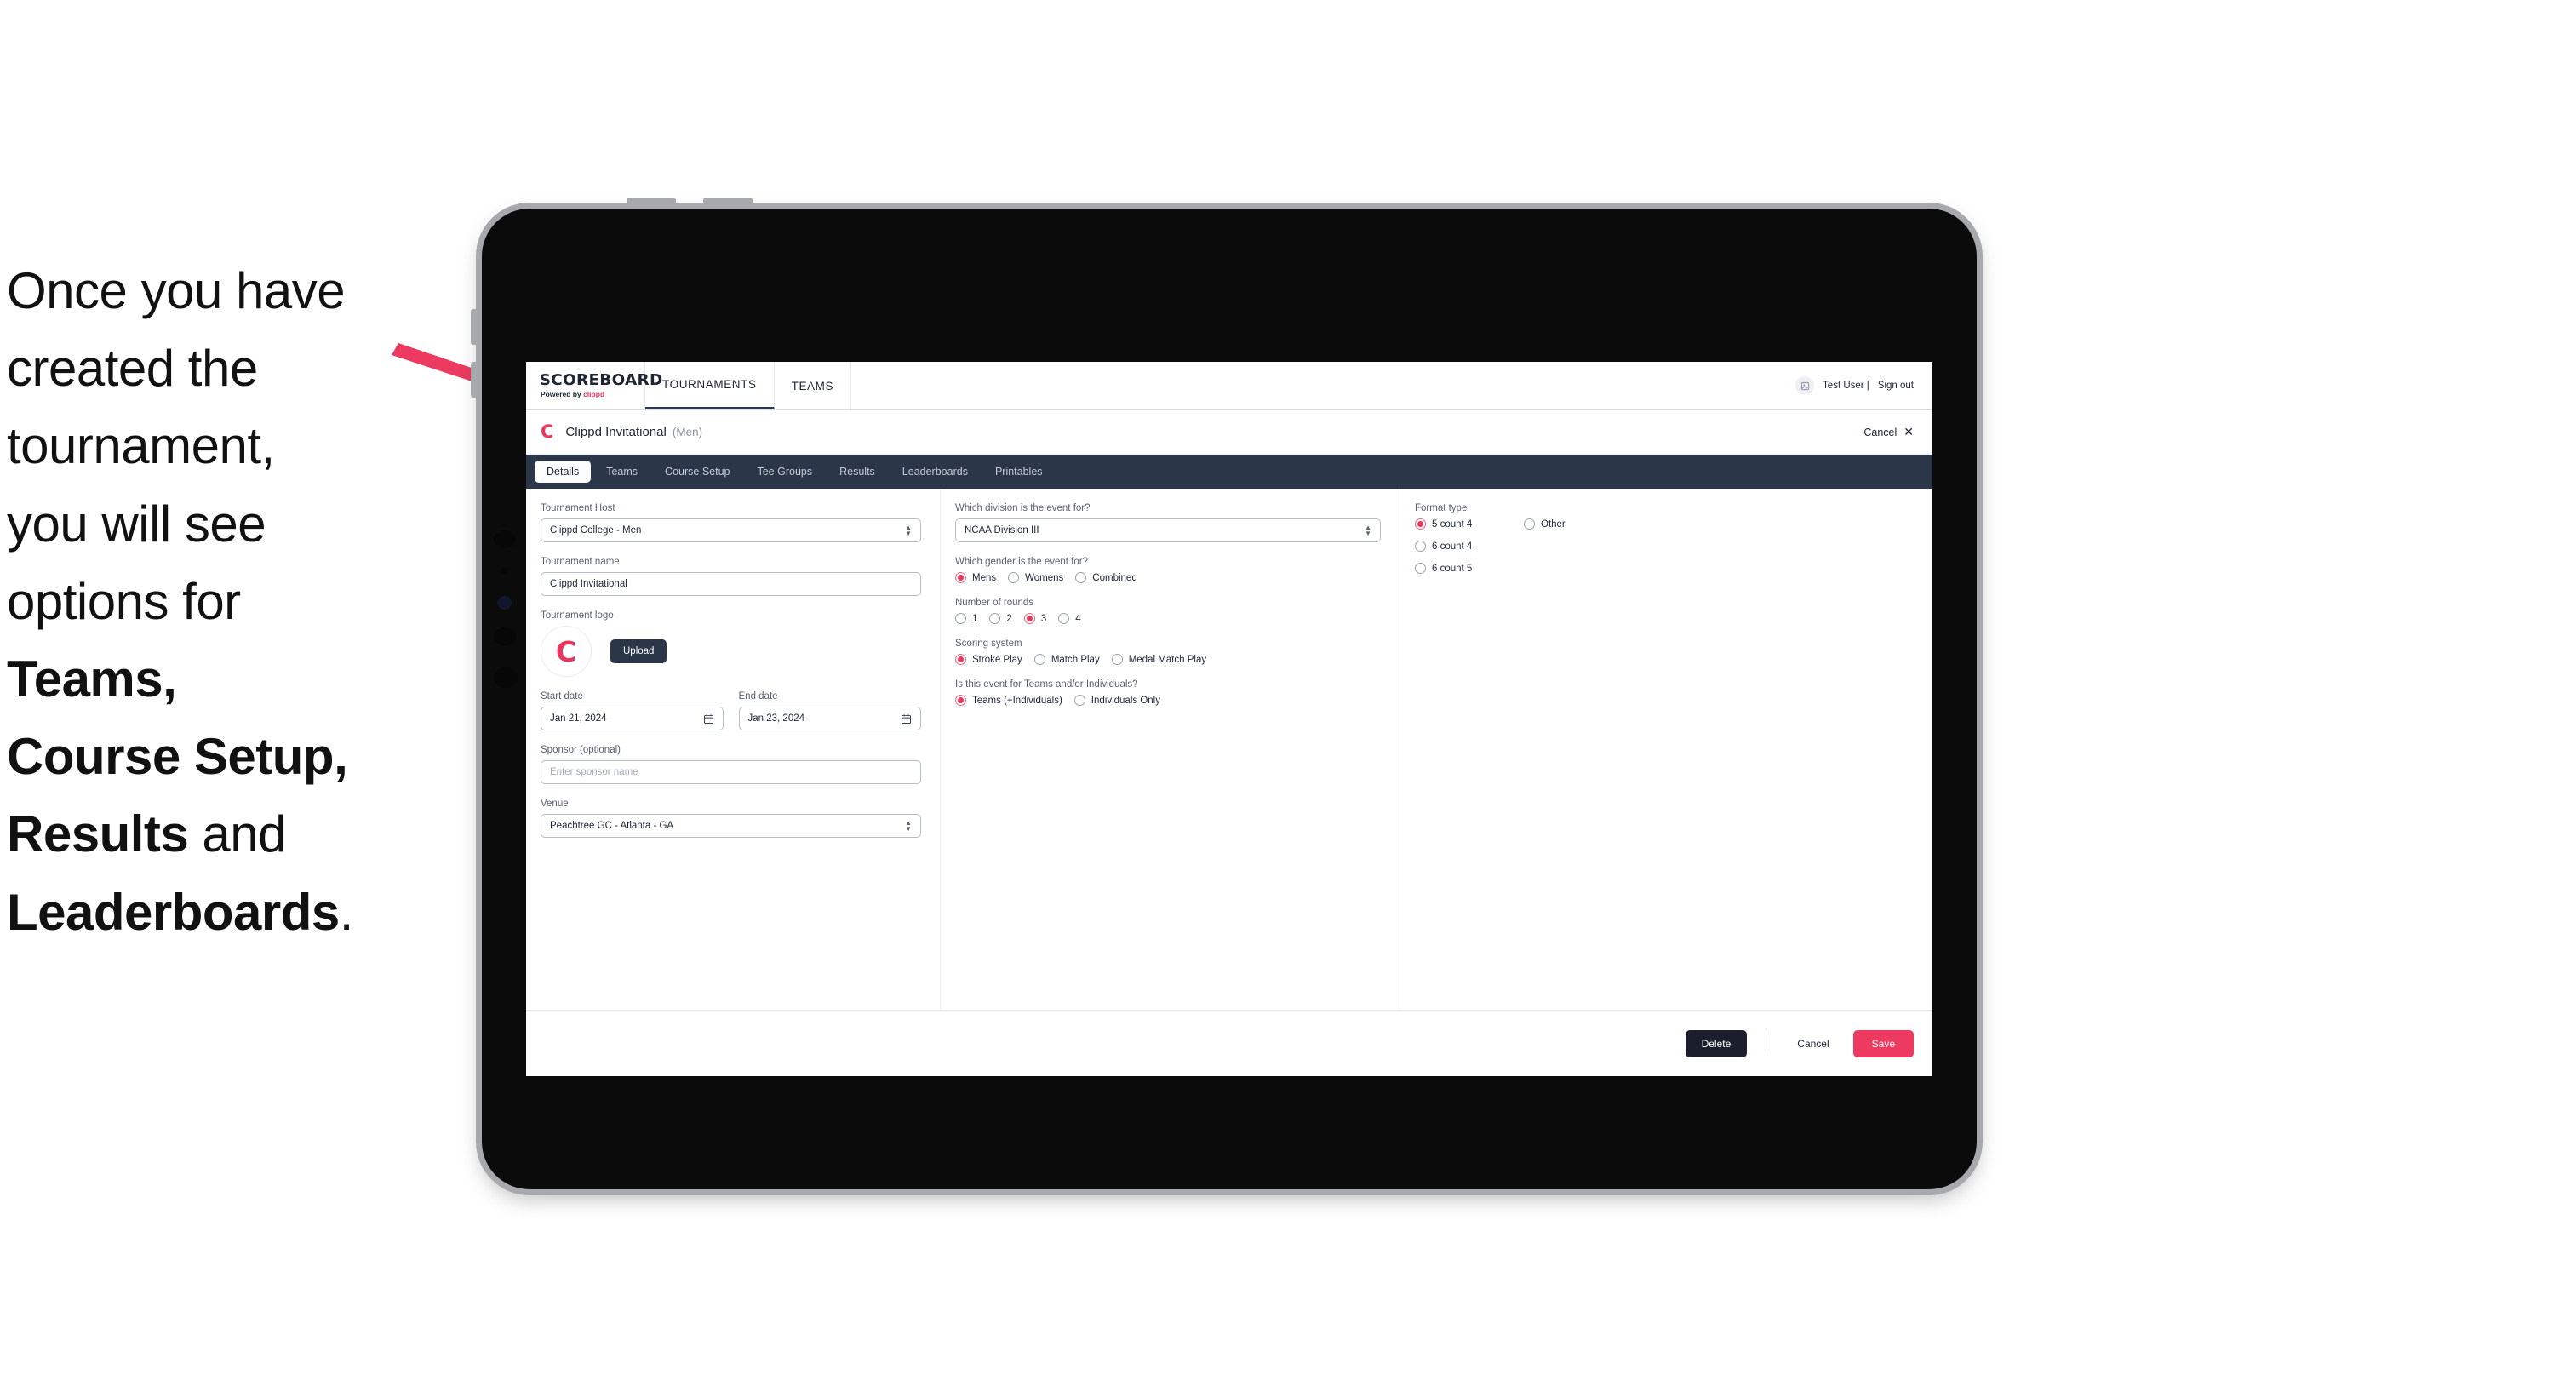 This screenshot has width=2576, height=1386. What do you see at coordinates (1846, 386) in the screenshot?
I see `user-name-label: Test User |` at bounding box center [1846, 386].